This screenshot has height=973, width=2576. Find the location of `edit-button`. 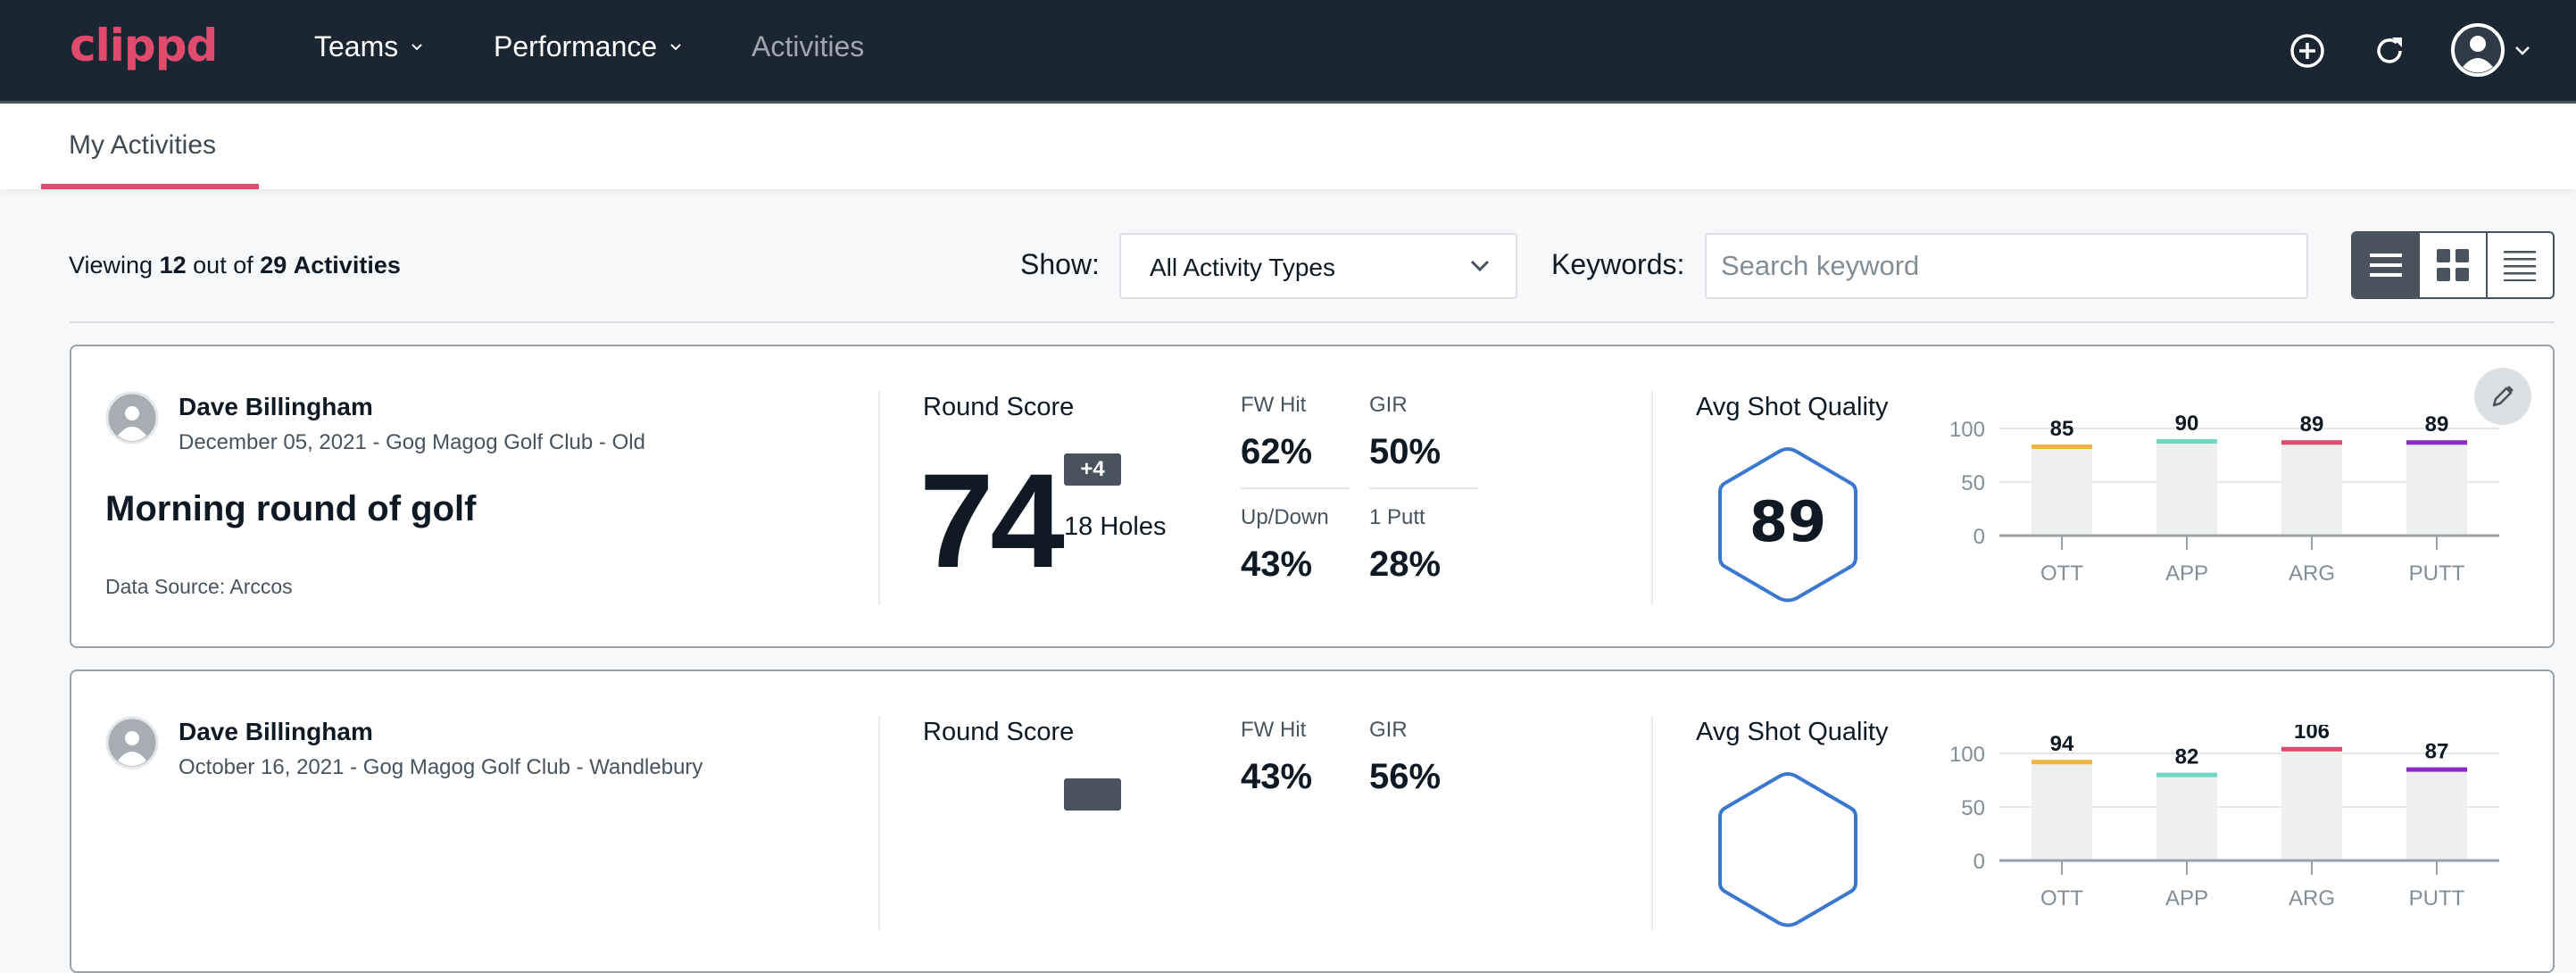

edit-button is located at coordinates (2502, 397).